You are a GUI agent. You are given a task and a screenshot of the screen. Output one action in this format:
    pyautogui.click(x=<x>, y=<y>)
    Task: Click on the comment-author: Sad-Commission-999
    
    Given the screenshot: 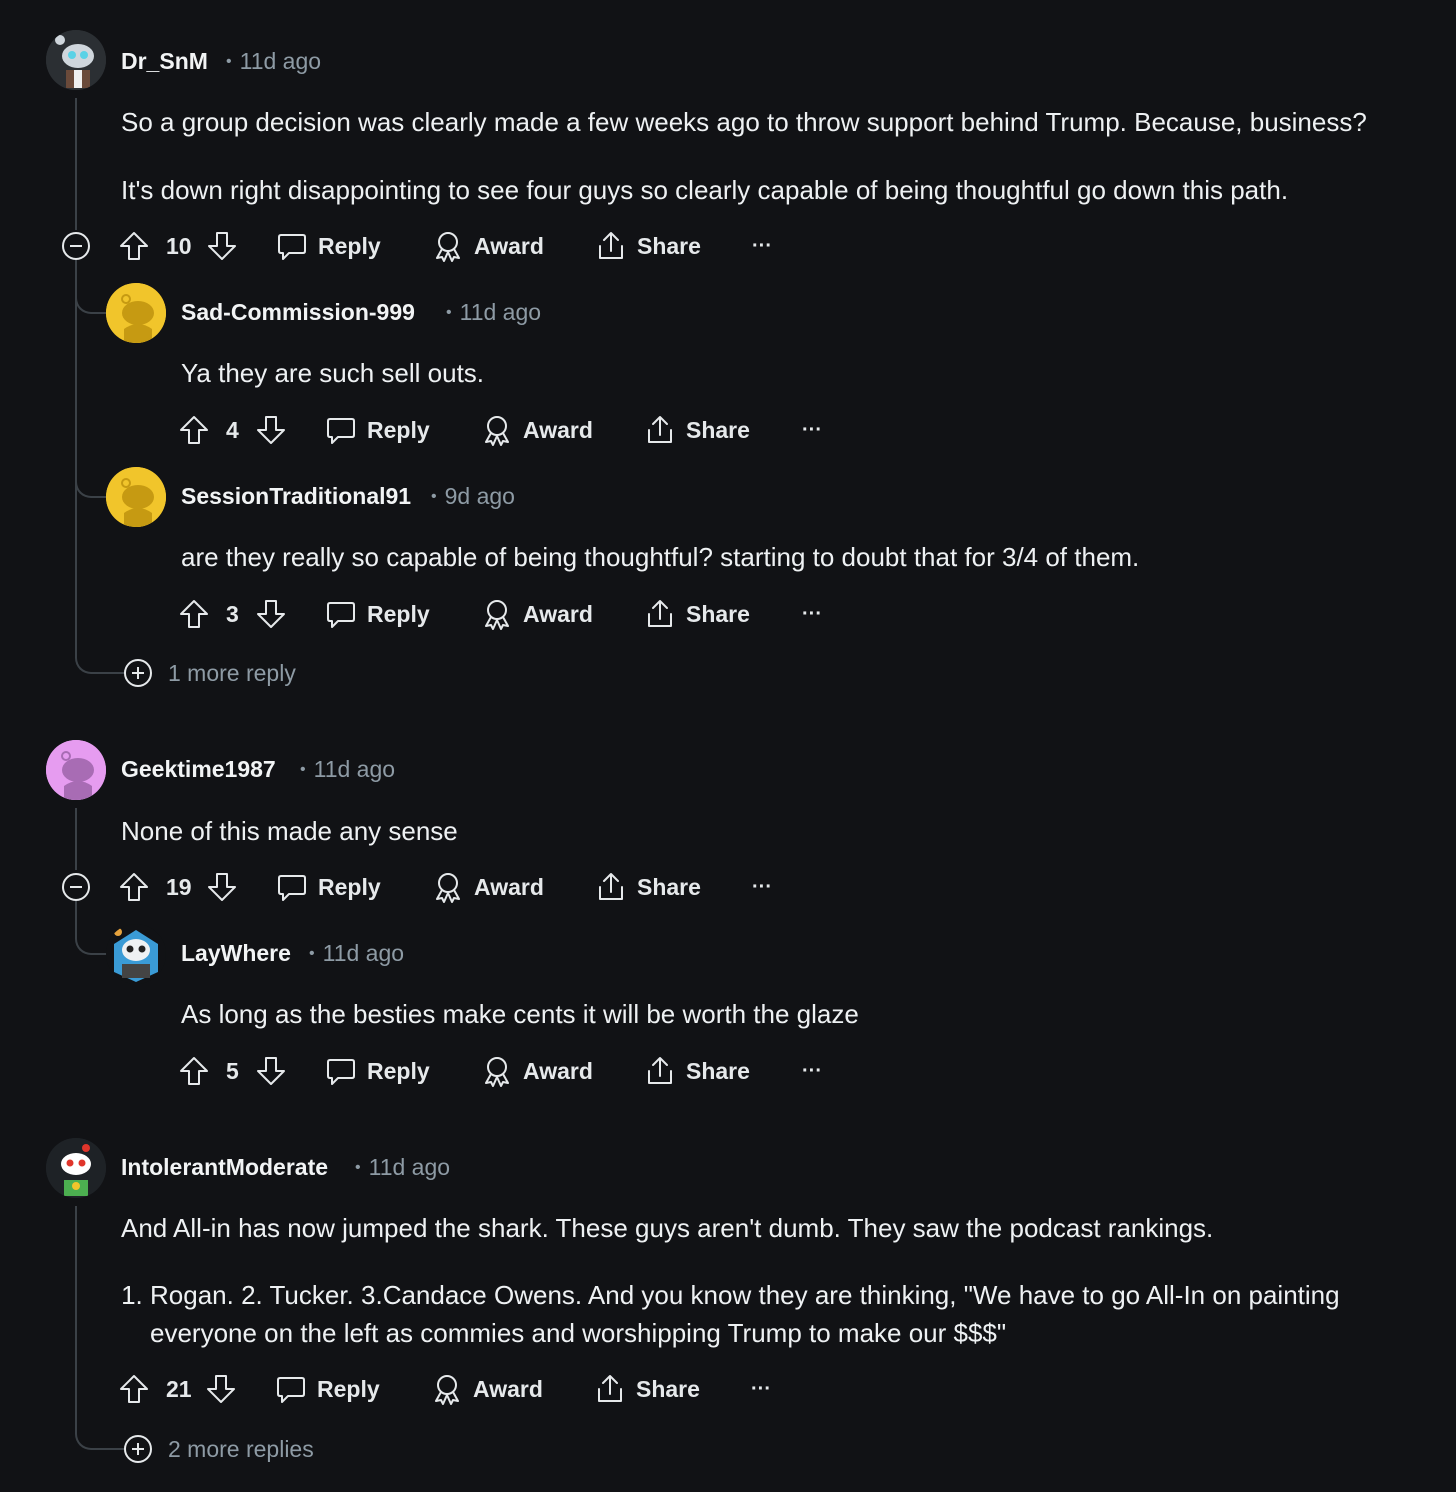 What is the action you would take?
    pyautogui.click(x=298, y=312)
    